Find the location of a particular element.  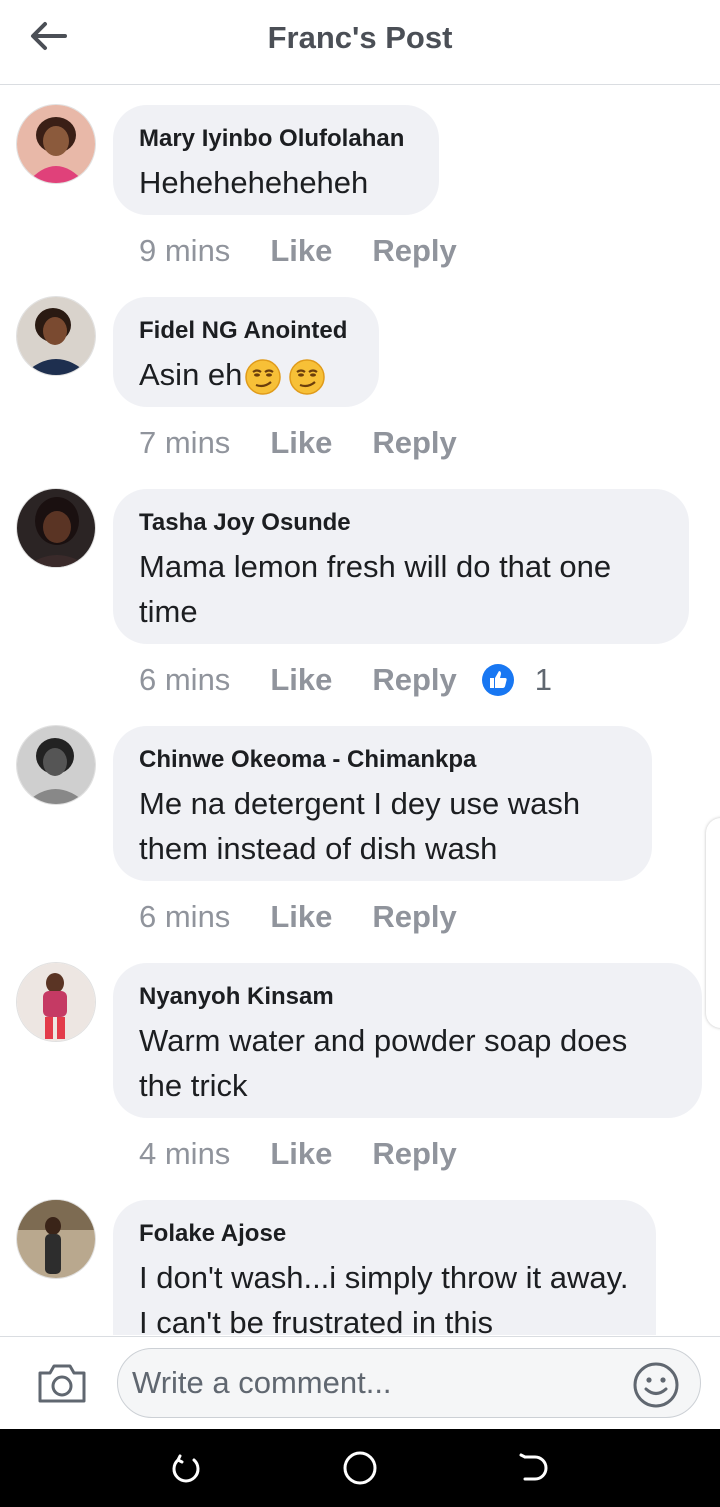

comment-actions: 7 mins Like Reply is located at coordinates (298, 443).